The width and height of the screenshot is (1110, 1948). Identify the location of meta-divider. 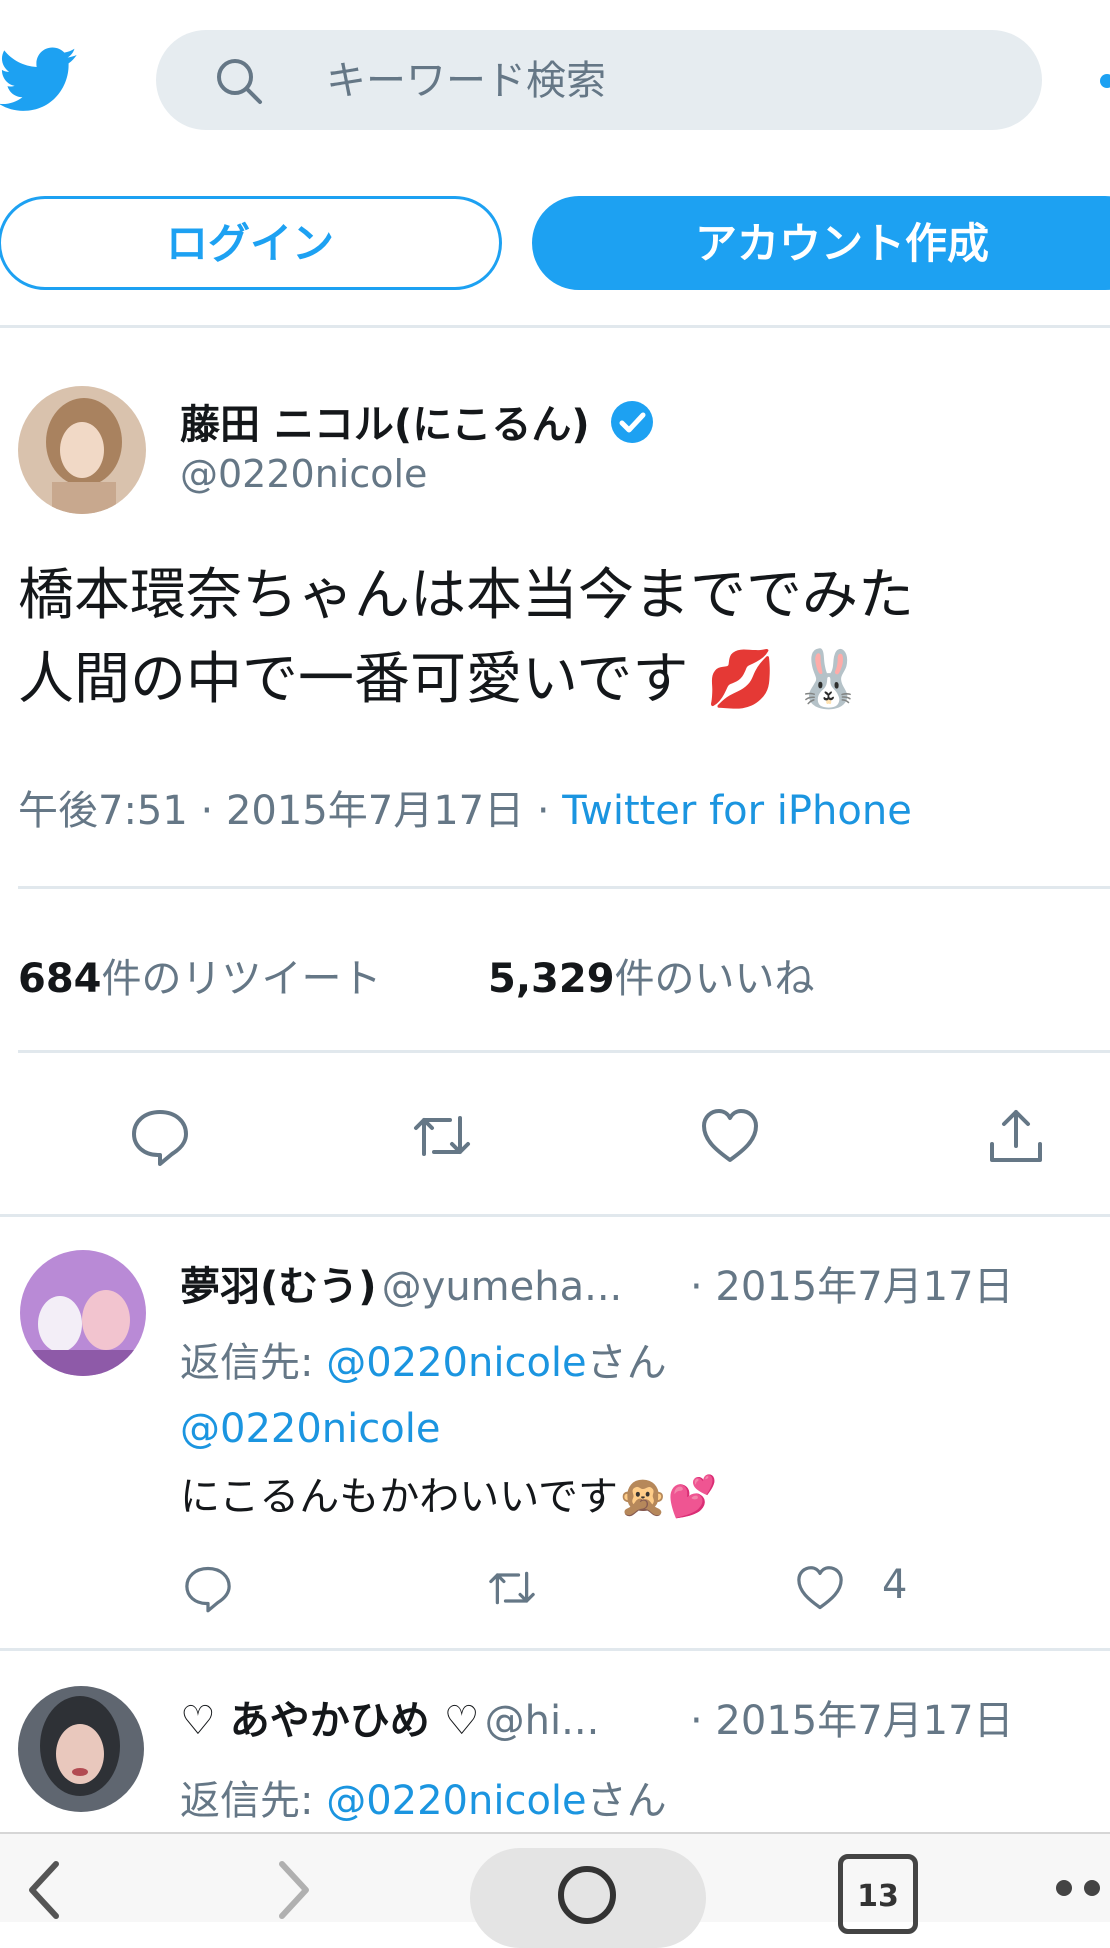
(564, 887).